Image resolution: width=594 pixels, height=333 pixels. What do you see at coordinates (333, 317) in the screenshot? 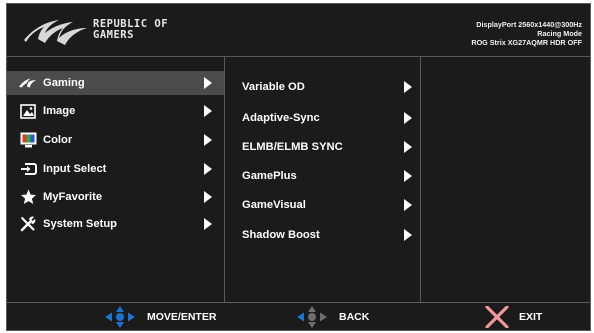
I see `back-hint: BACK` at bounding box center [333, 317].